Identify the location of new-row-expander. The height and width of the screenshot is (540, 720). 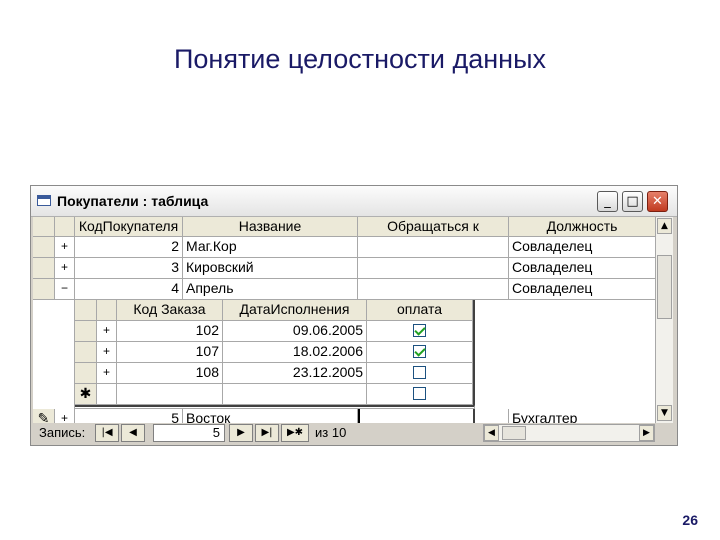
(107, 394).